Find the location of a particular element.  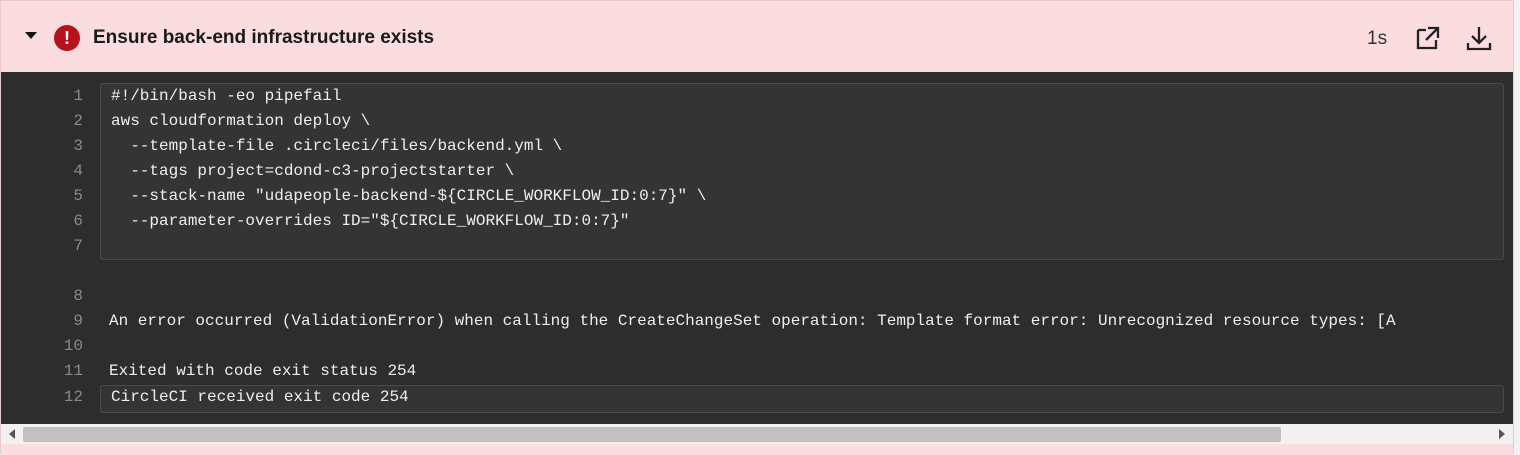

step-duration: 1s is located at coordinates (1377, 38).